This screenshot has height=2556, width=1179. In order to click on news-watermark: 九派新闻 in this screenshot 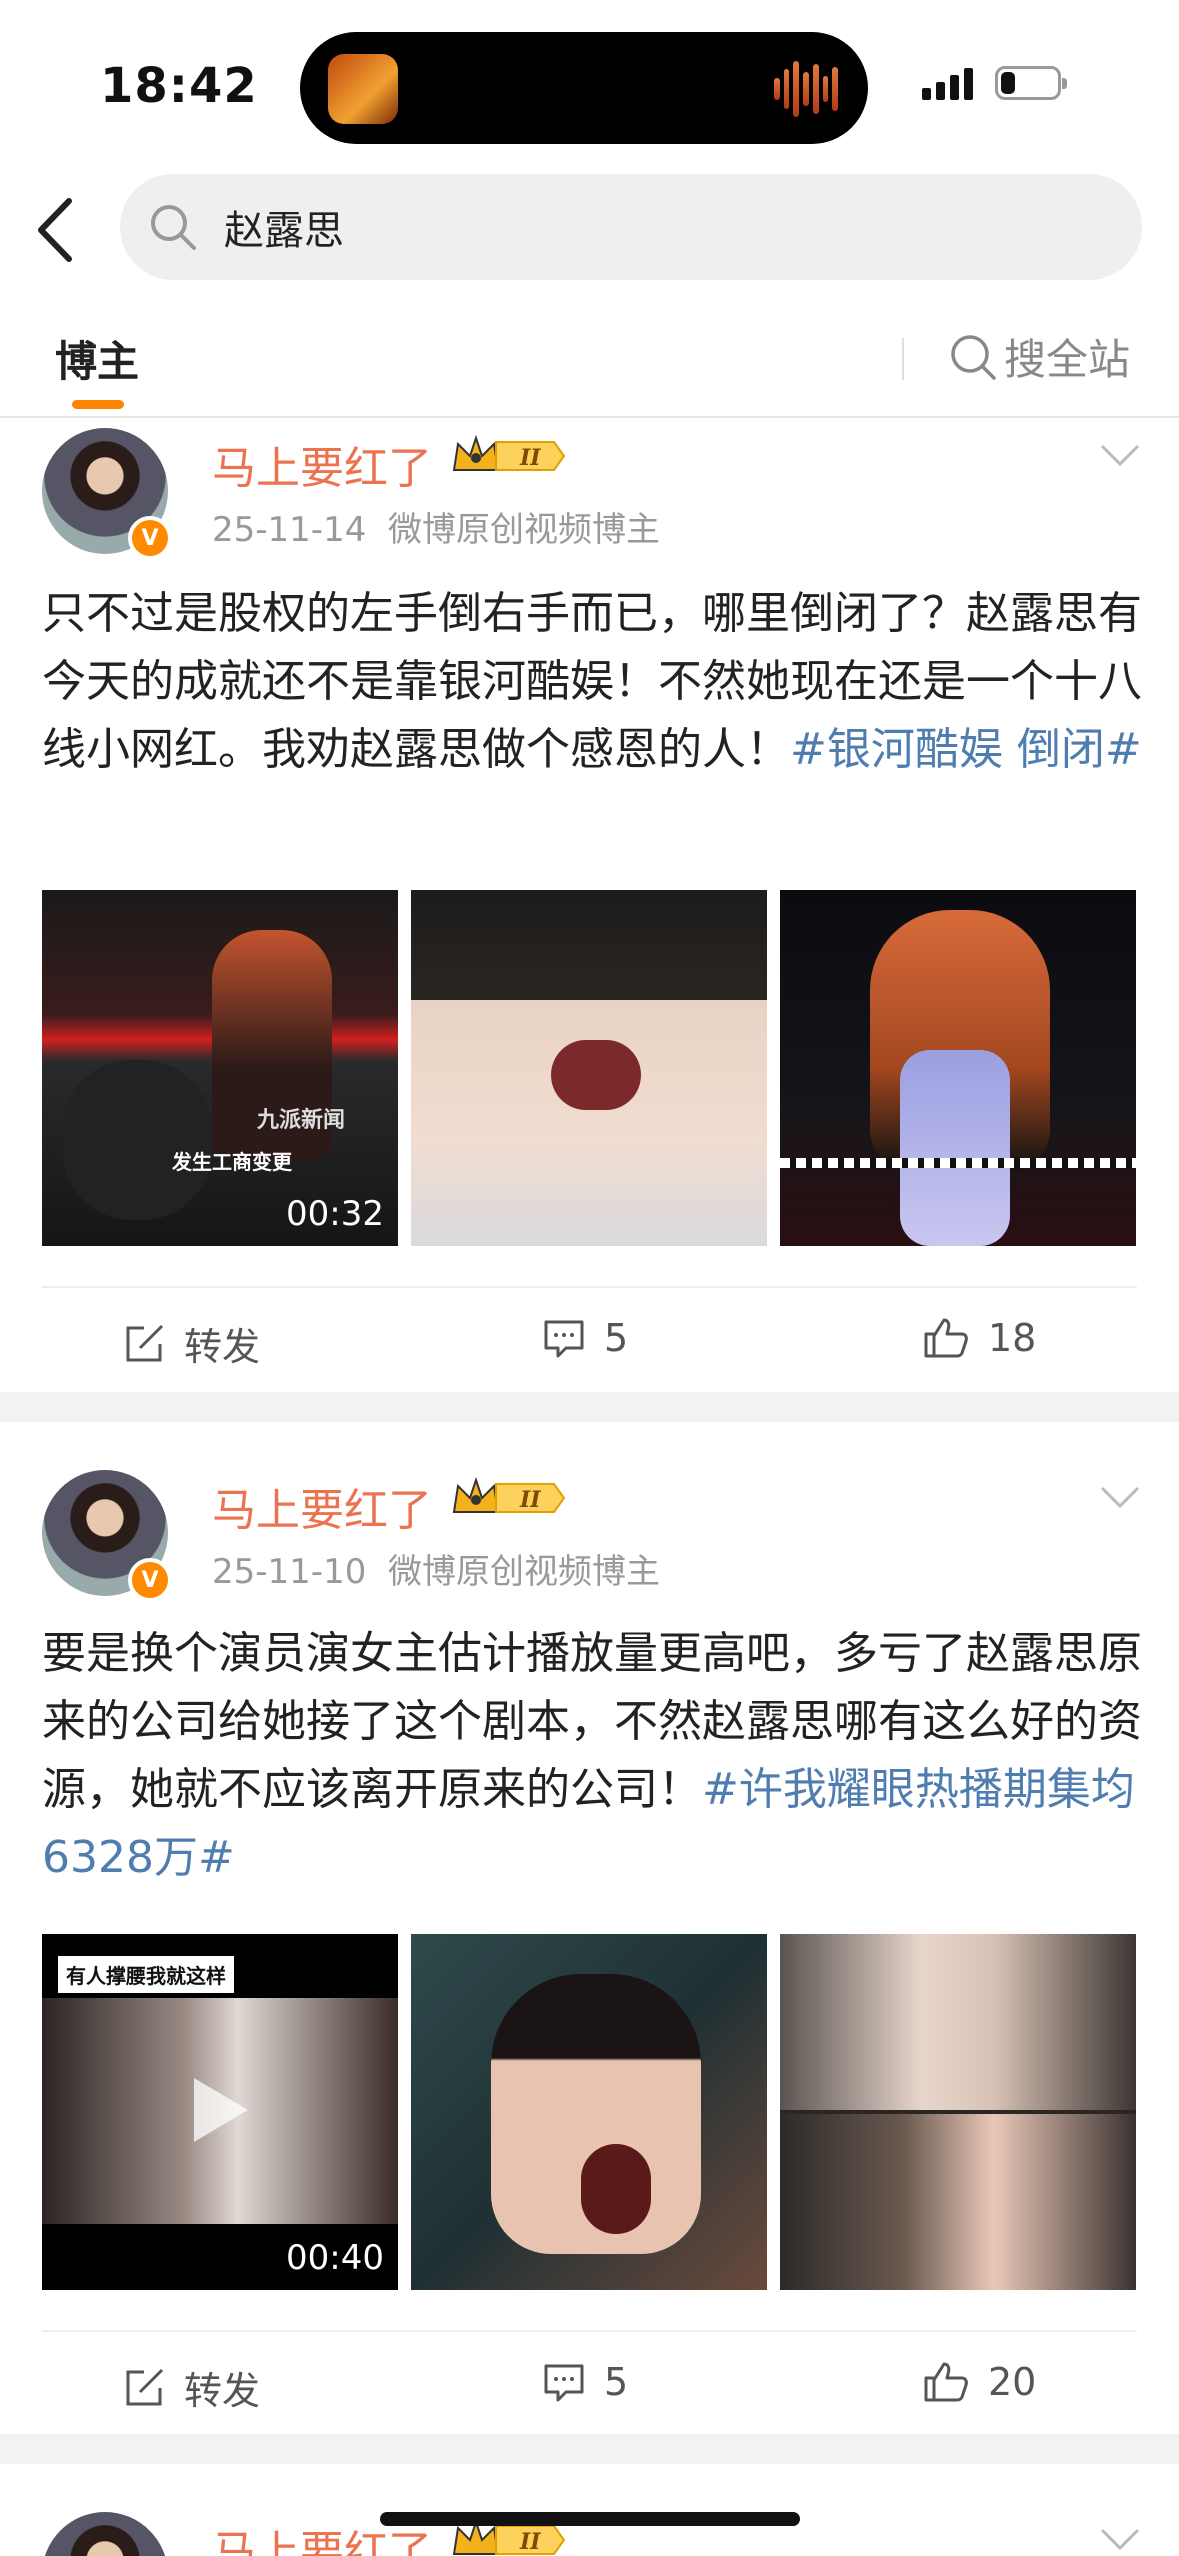, I will do `click(301, 1120)`.